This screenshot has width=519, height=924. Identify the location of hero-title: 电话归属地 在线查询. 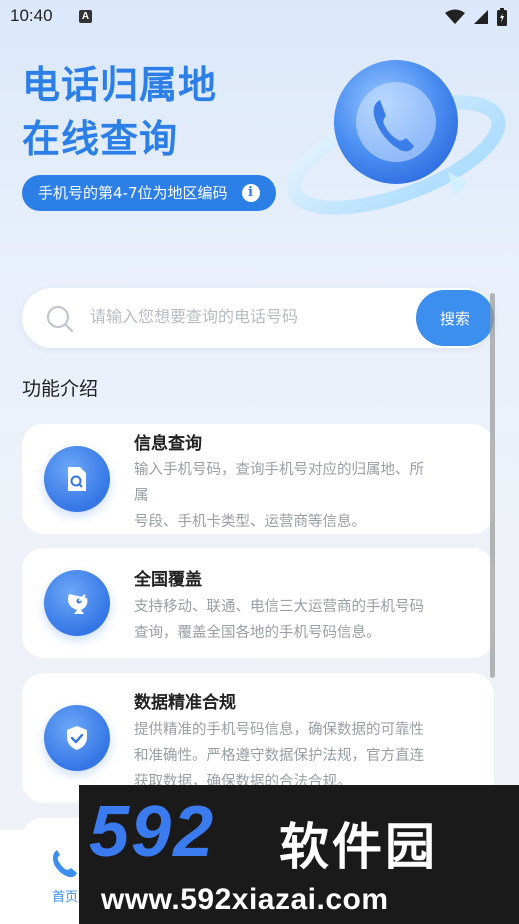
(119, 112).